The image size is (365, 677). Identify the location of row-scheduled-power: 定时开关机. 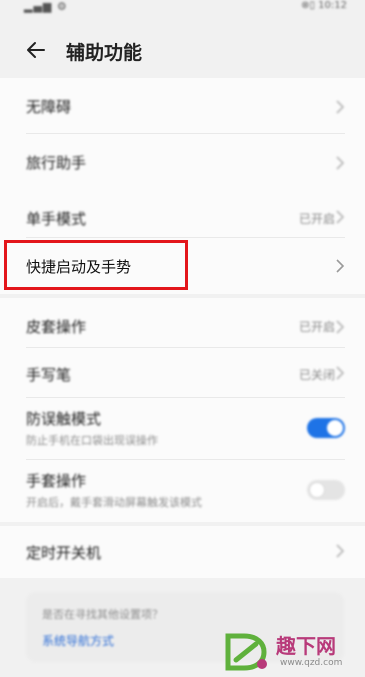
(182, 552).